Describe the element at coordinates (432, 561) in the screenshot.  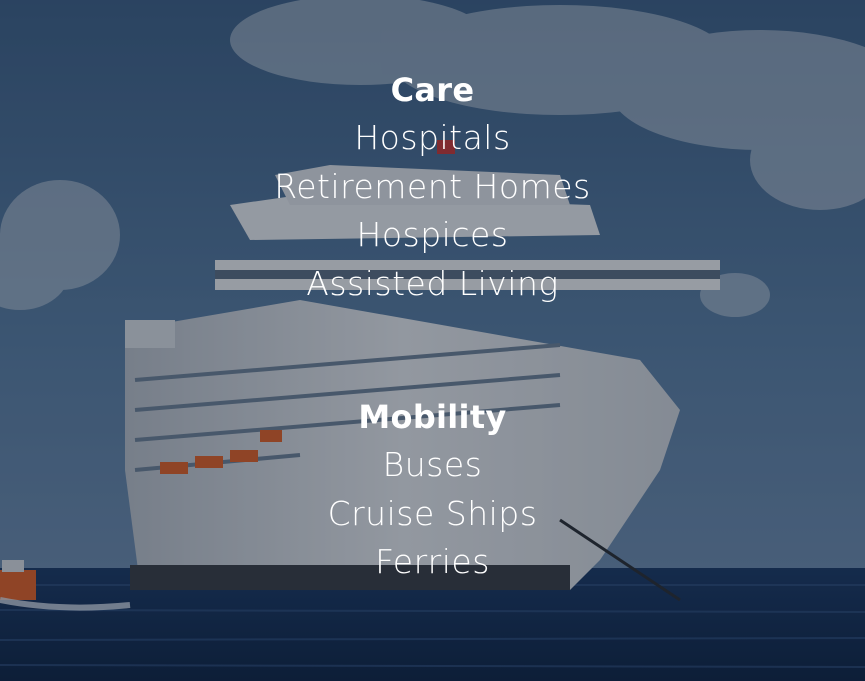
I see `mobility-item-ferries: Ferries` at that location.